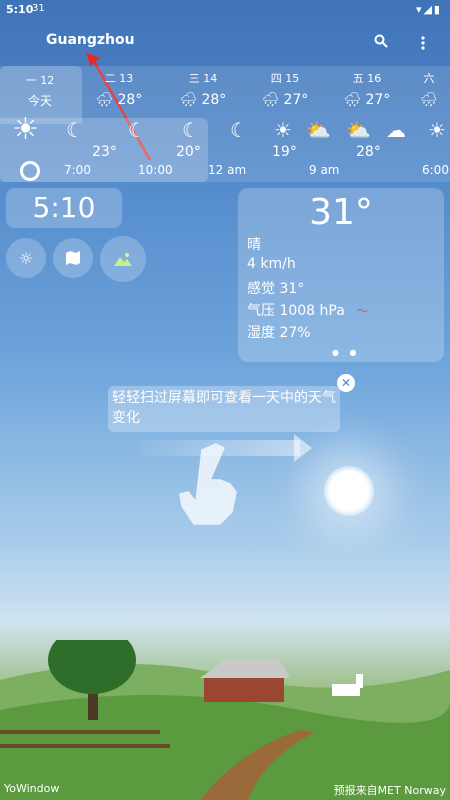  Describe the element at coordinates (390, 790) in the screenshot. I see `data-source-footer: 预报来自MET Norway` at that location.